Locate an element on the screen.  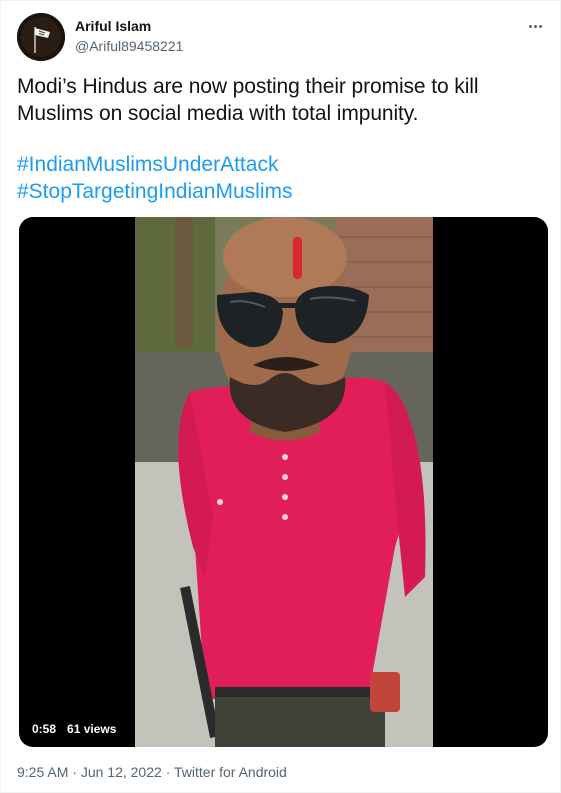
more-horizontal-icon is located at coordinates (535, 26).